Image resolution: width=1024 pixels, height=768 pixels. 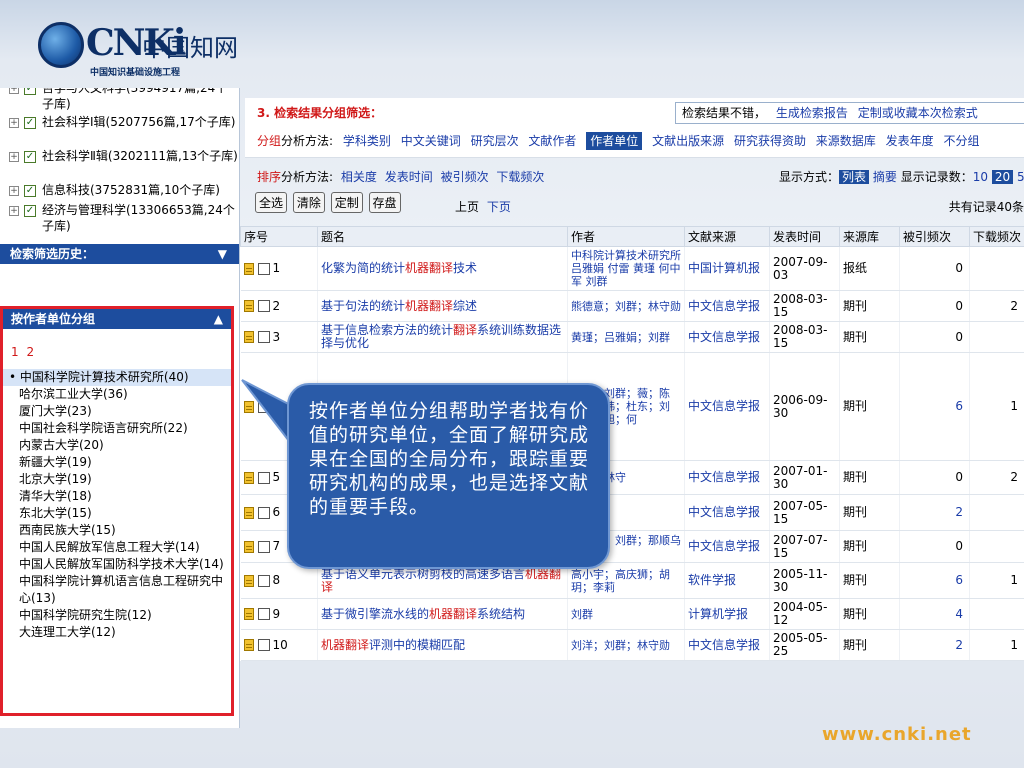 I want to click on prev-page-link: 上页, so click(x=467, y=207).